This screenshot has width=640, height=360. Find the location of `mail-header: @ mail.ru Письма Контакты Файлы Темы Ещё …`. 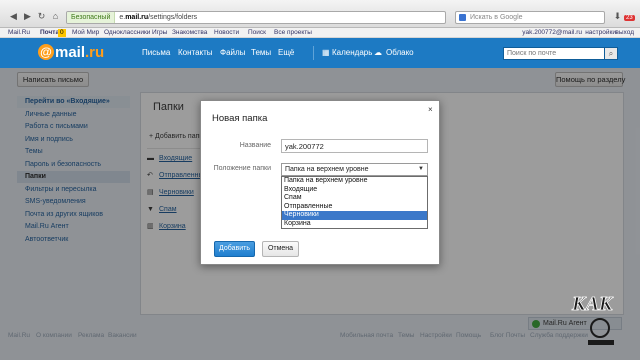

mail-header: @ mail.ru Письма Контакты Файлы Темы Ещё … is located at coordinates (320, 53).